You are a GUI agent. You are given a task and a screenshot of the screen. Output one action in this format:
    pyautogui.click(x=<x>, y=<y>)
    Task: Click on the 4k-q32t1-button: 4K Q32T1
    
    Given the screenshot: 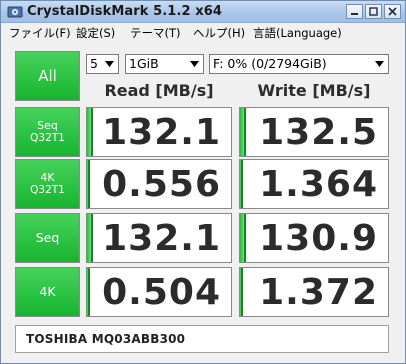 What is the action you would take?
    pyautogui.click(x=47, y=184)
    